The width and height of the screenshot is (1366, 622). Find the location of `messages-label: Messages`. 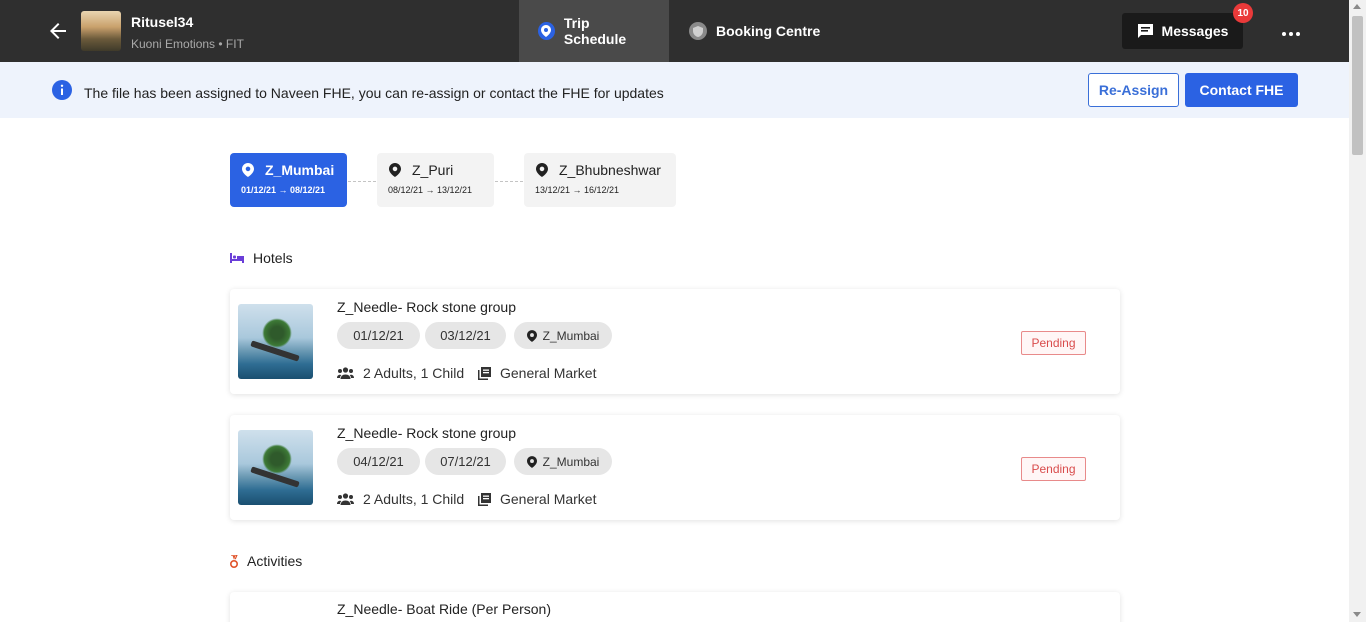

messages-label: Messages is located at coordinates (1195, 31).